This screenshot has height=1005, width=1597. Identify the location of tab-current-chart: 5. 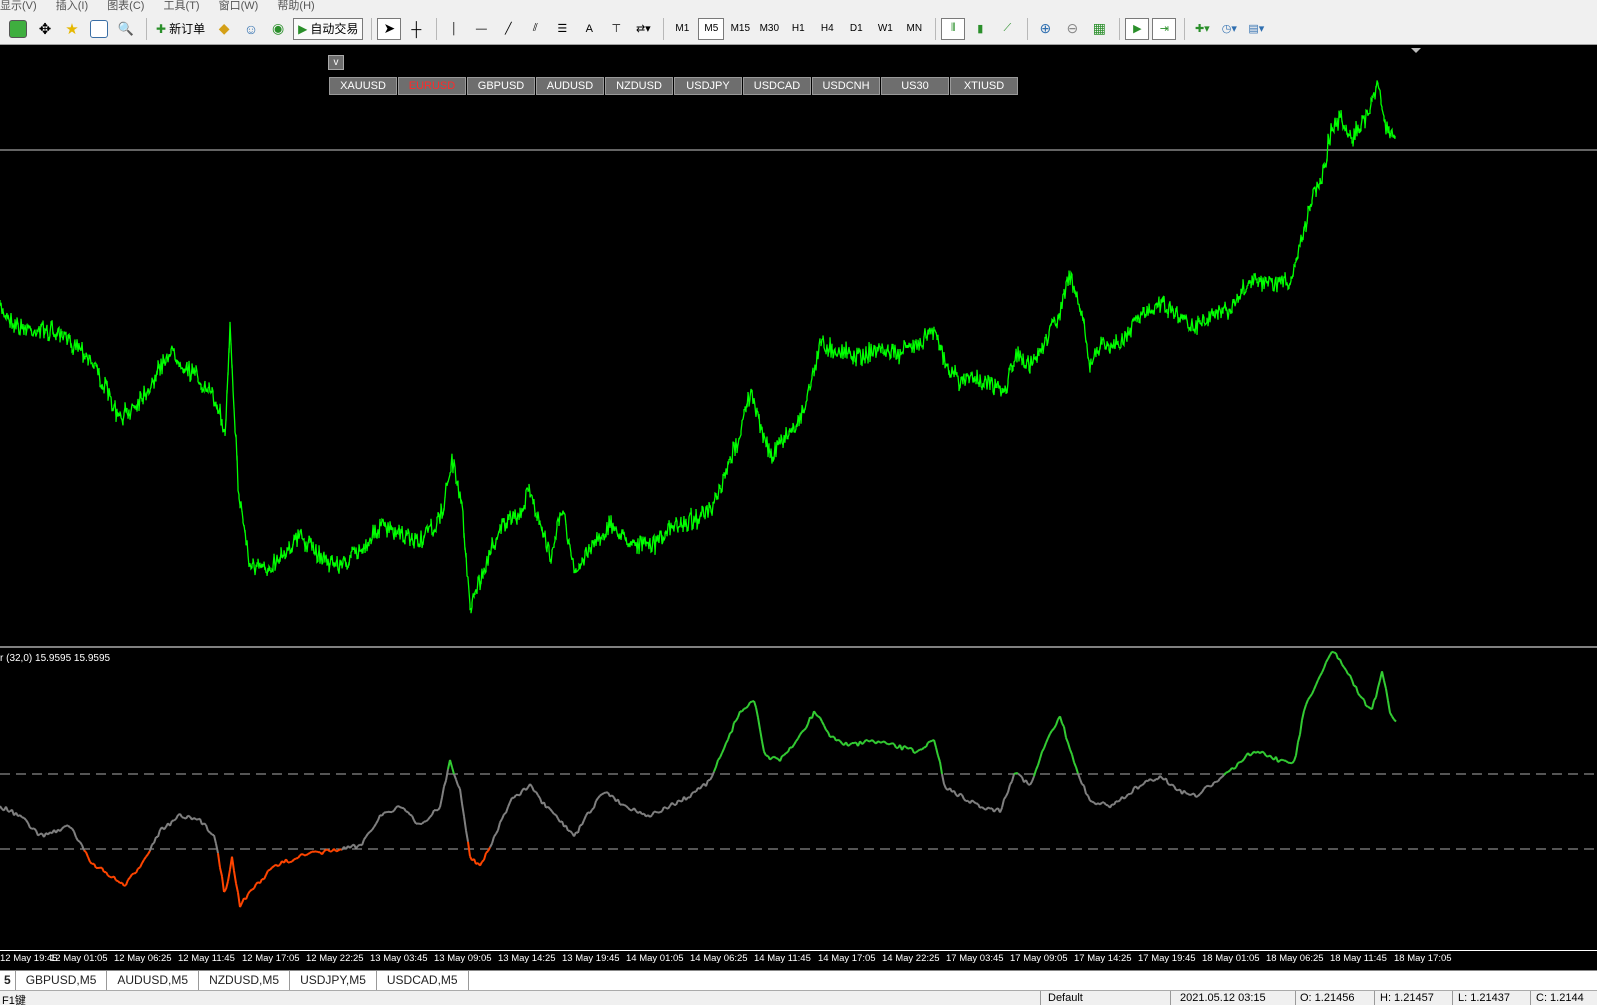
(8, 981).